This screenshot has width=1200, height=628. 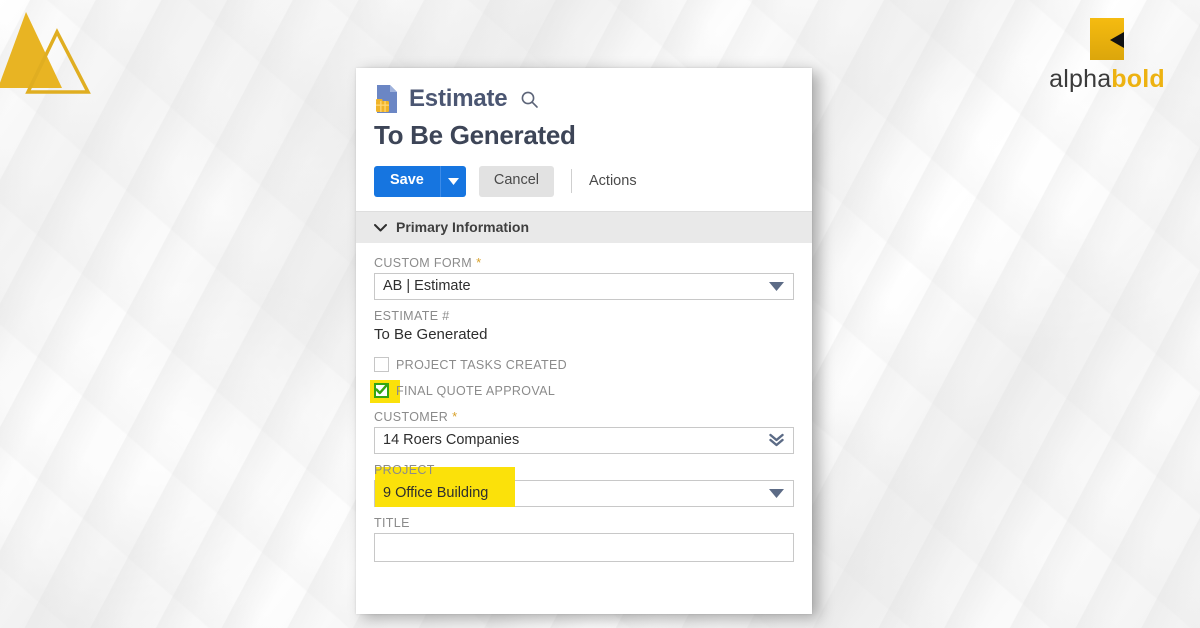 I want to click on record-type-label: Estimate, so click(x=458, y=98).